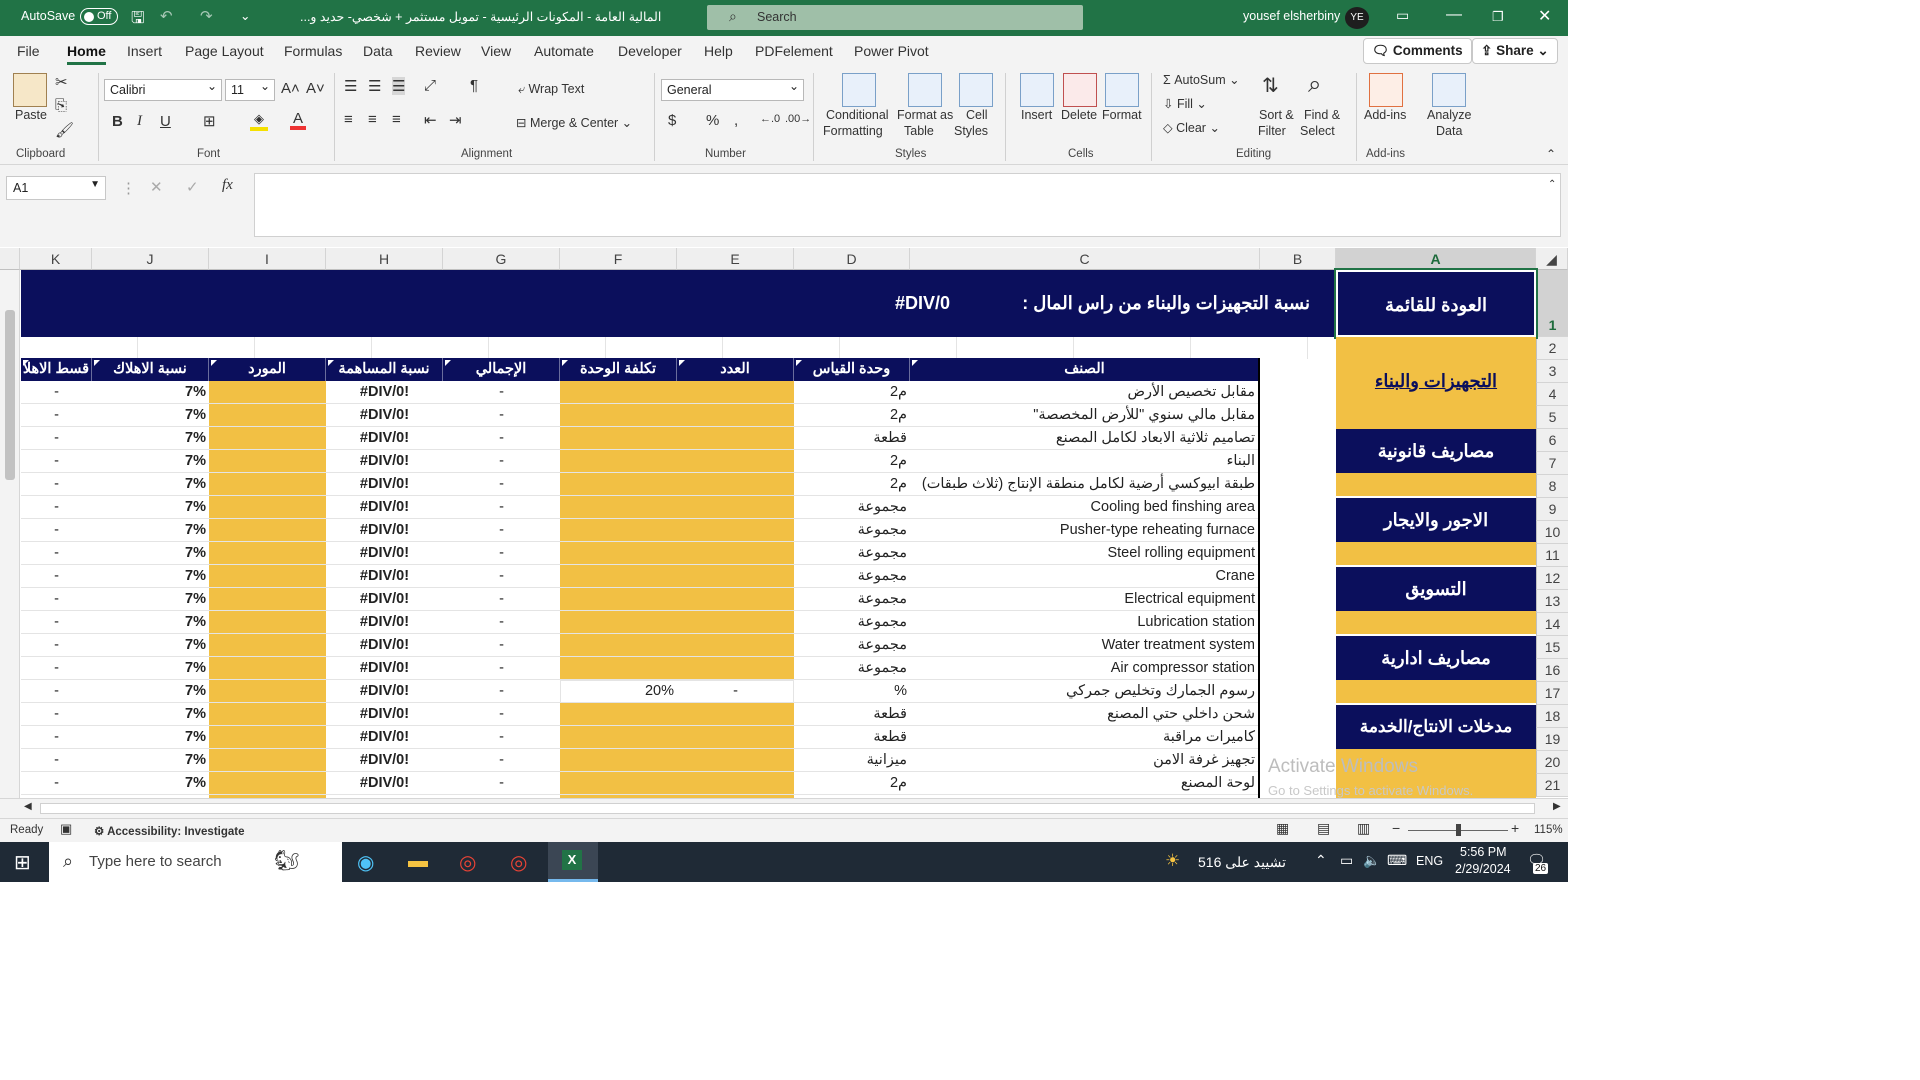 The image size is (1920, 1080). What do you see at coordinates (1122, 115) in the screenshot?
I see `format-cells-button: Format` at bounding box center [1122, 115].